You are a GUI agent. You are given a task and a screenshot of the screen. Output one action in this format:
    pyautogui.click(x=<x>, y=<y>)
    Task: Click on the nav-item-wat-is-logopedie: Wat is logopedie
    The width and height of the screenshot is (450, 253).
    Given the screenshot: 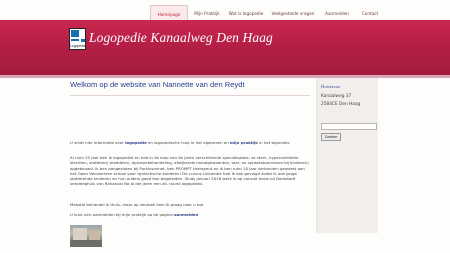 What is the action you would take?
    pyautogui.click(x=246, y=13)
    